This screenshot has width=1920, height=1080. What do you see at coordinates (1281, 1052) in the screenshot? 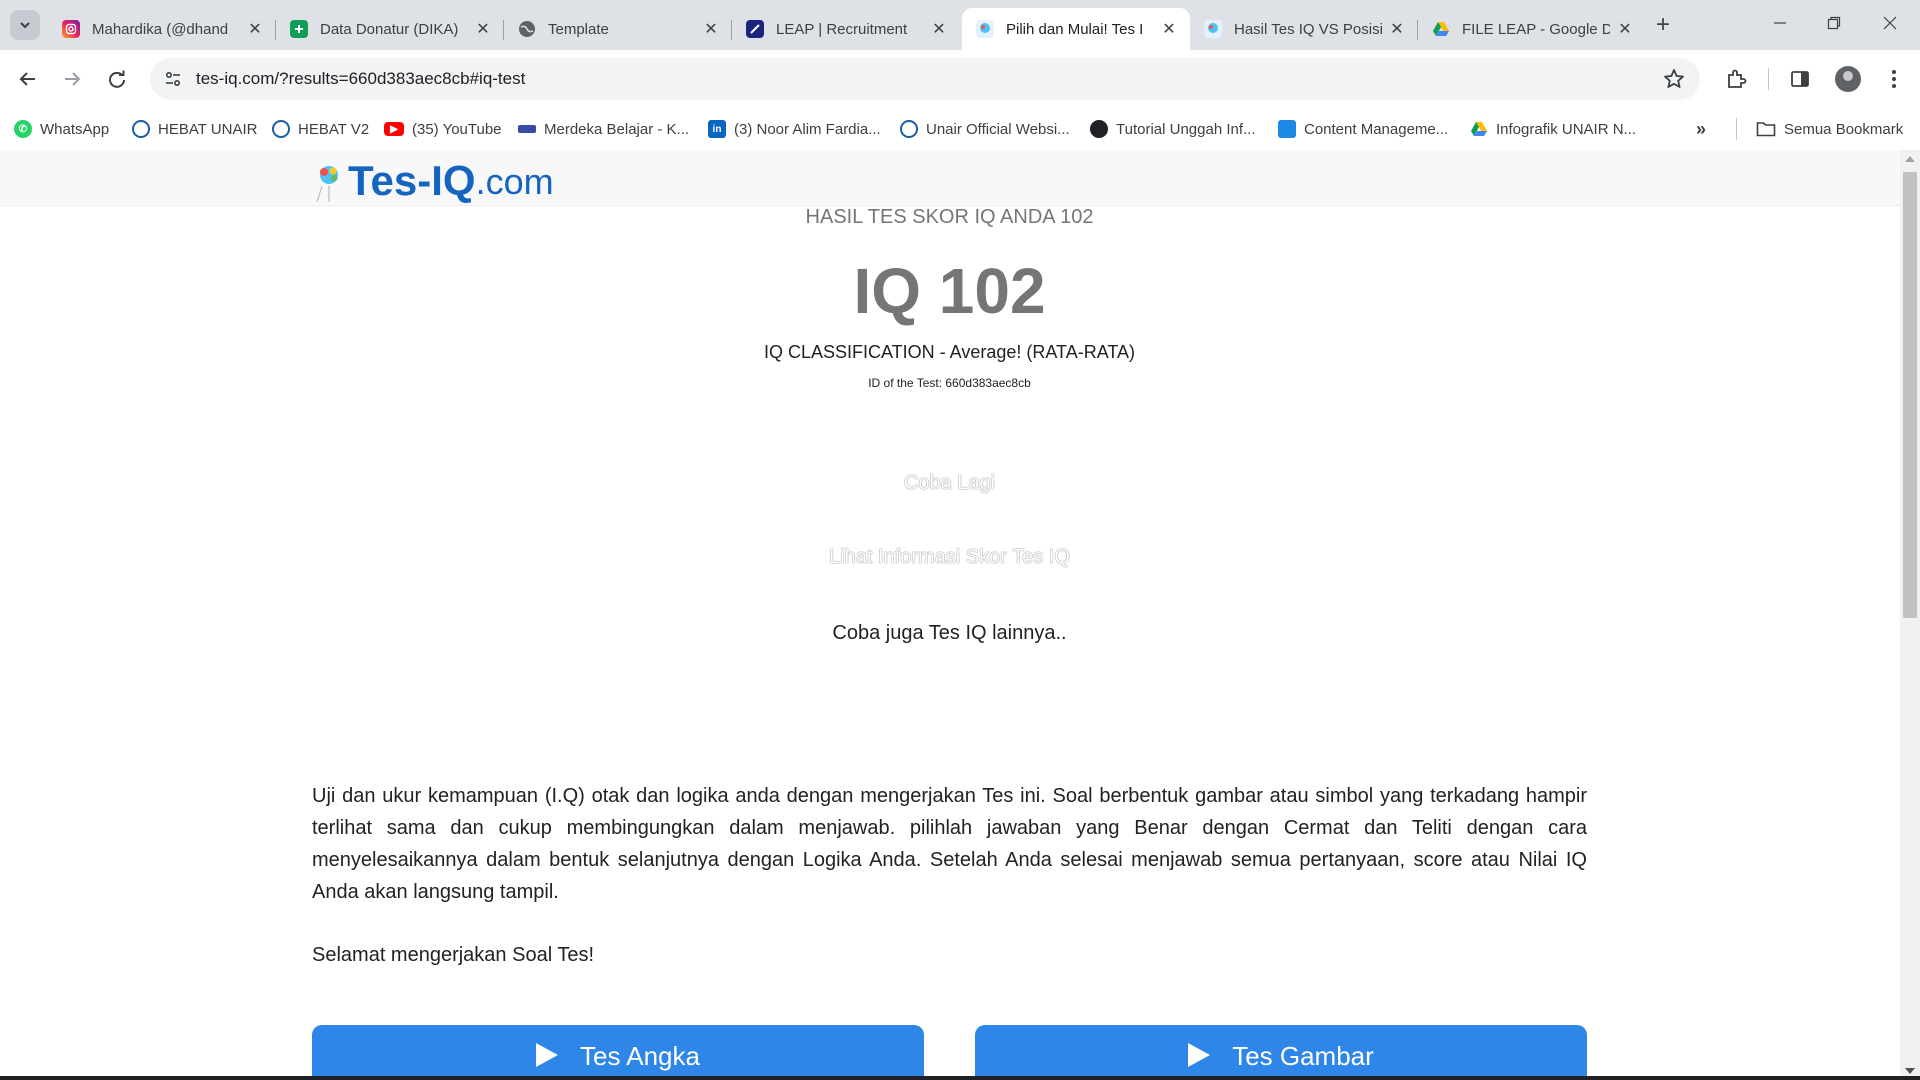
I see `tes-gambar-button: Tes Gambar` at bounding box center [1281, 1052].